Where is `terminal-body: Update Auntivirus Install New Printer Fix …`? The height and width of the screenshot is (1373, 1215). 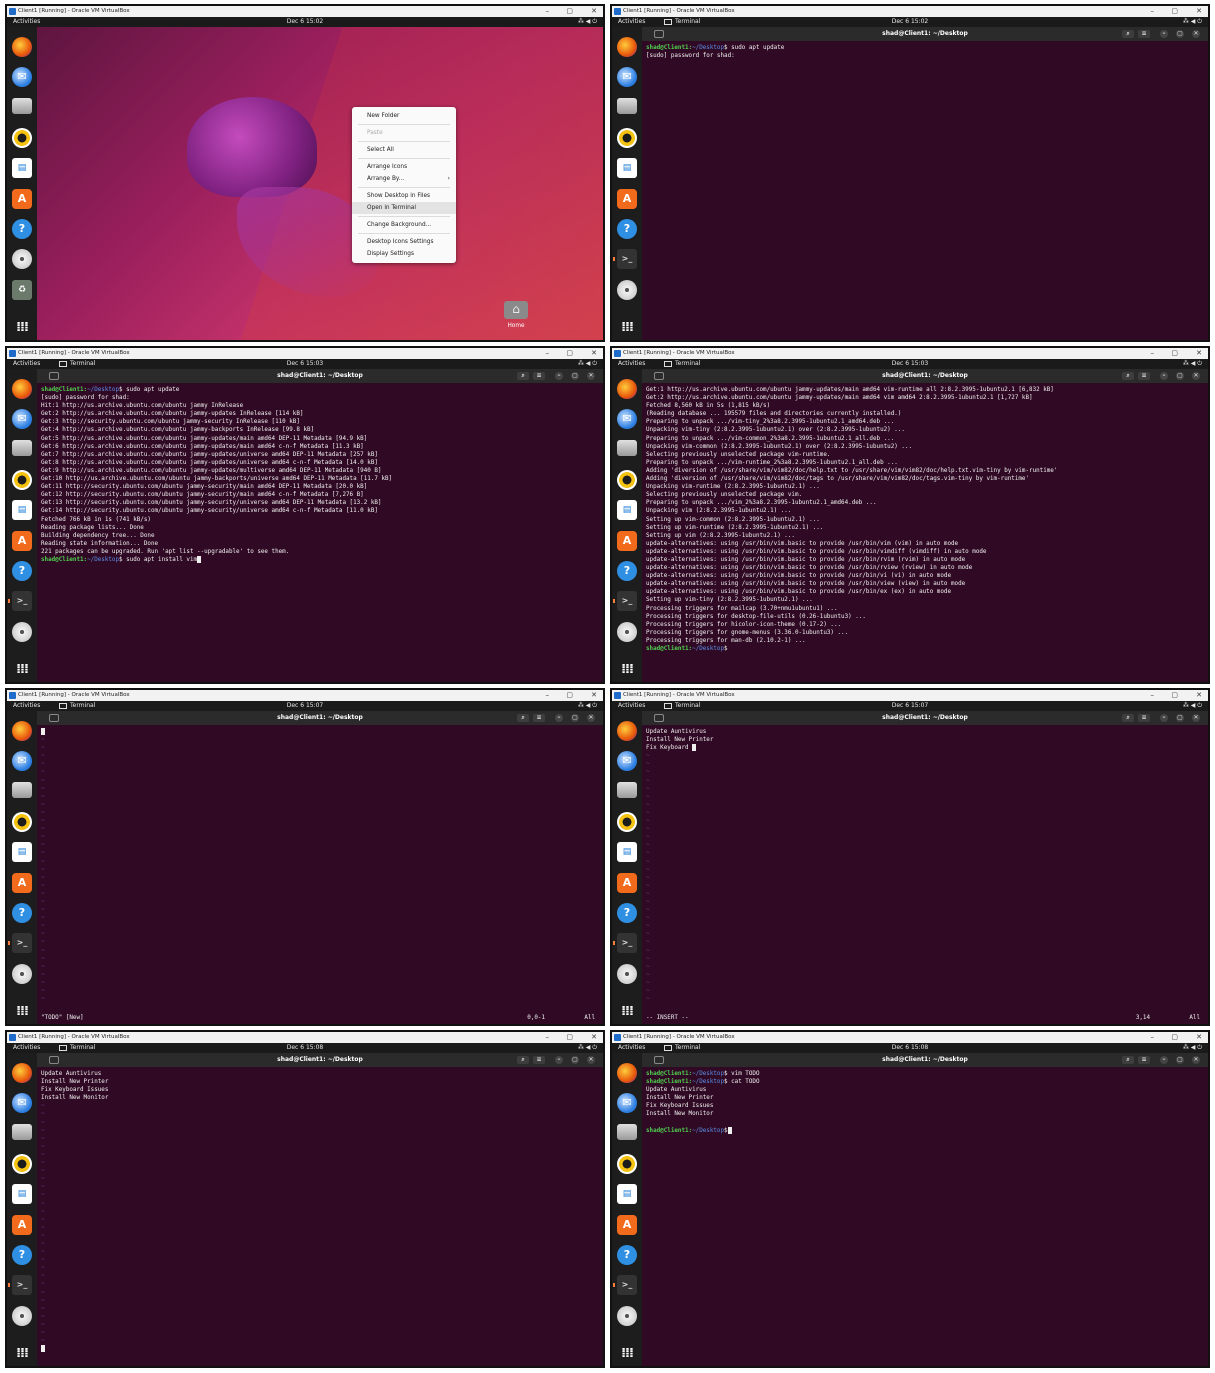
terminal-body: Update Auntivirus Install New Printer Fix … is located at coordinates (320, 1216).